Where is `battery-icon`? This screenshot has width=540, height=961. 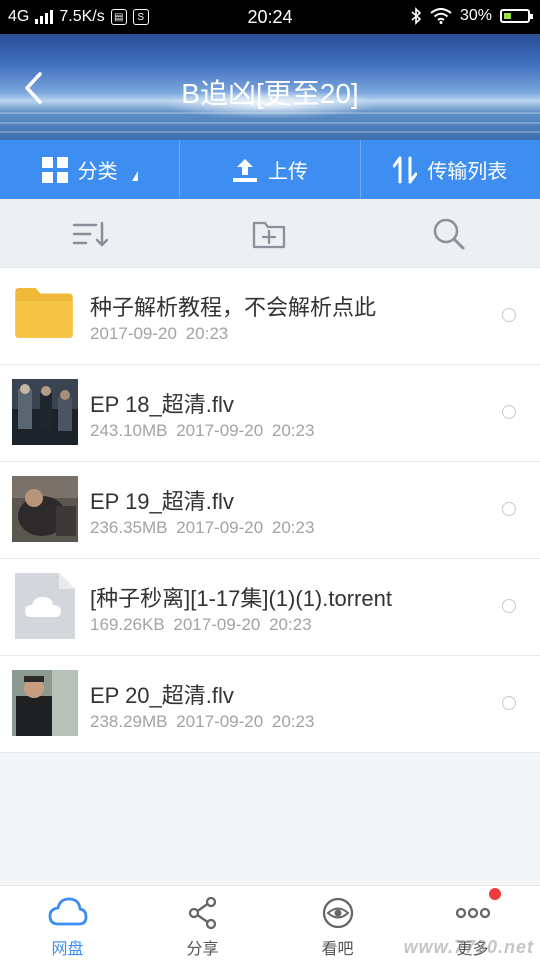 battery-icon is located at coordinates (516, 16).